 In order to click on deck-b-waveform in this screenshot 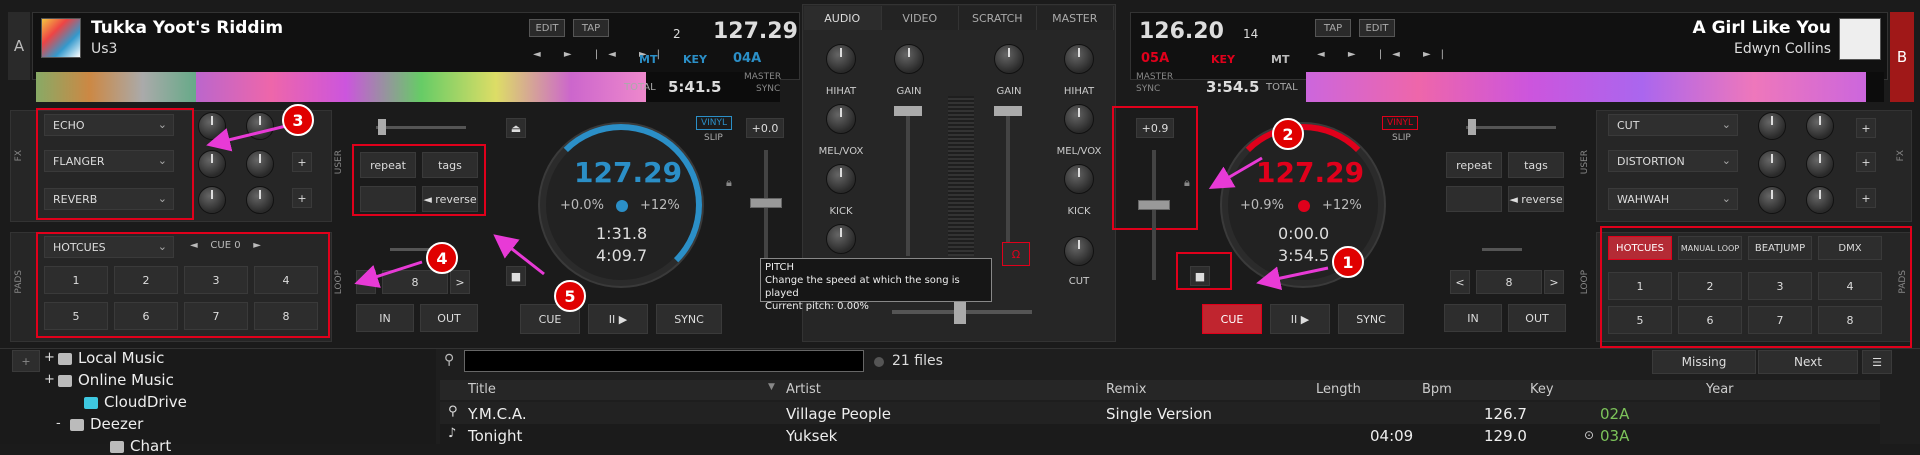, I will do `click(1595, 87)`.